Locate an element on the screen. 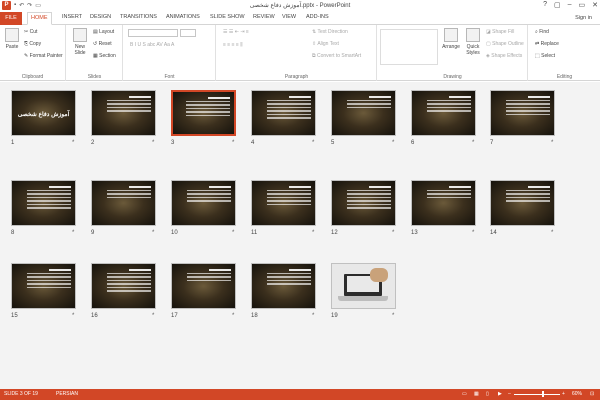 The width and height of the screenshot is (600, 400). select-button: ⬚ Select is located at coordinates (545, 56).